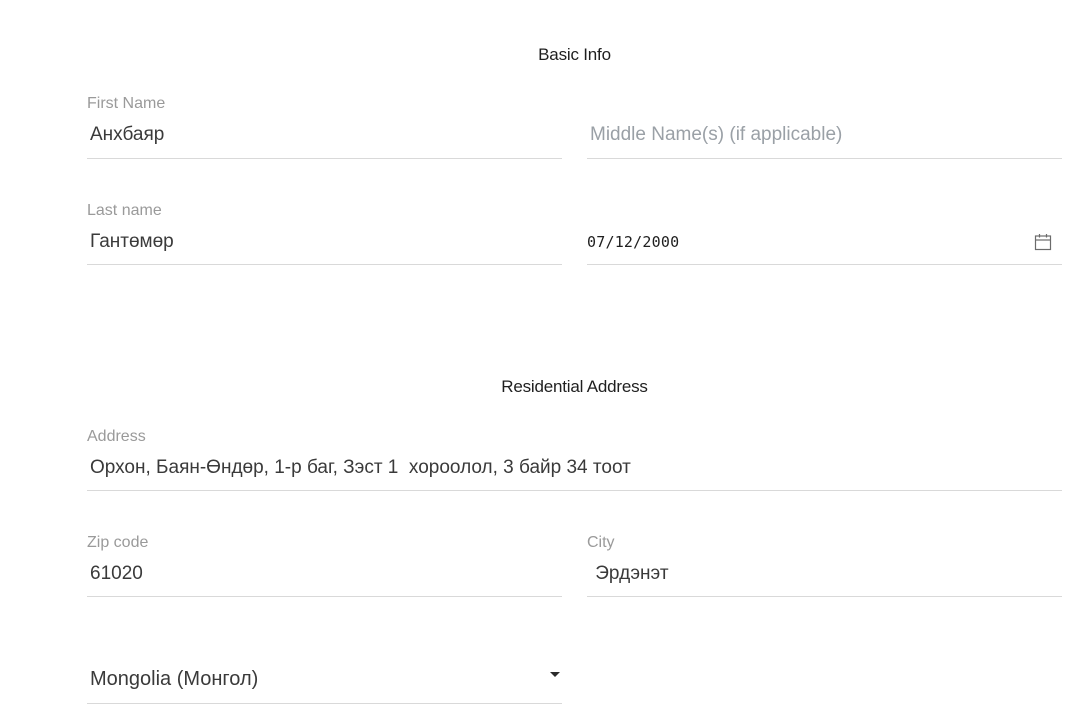 This screenshot has width=1086, height=715. What do you see at coordinates (324, 677) in the screenshot?
I see `country-select: Mongolia (Монгол)` at bounding box center [324, 677].